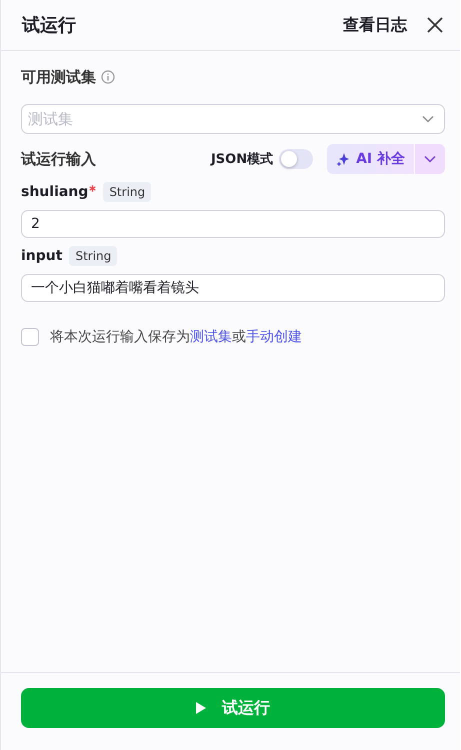  I want to click on info-icon, so click(108, 77).